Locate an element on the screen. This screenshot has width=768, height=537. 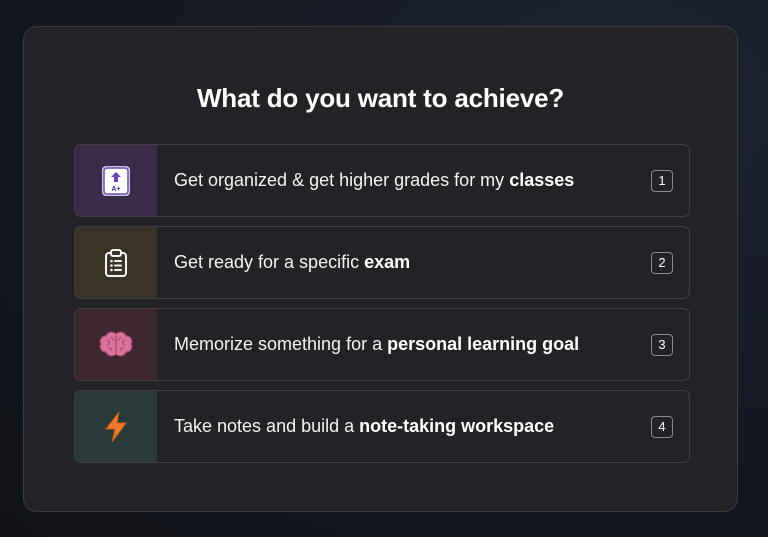
option-icon-box: A+ is located at coordinates (116, 180).